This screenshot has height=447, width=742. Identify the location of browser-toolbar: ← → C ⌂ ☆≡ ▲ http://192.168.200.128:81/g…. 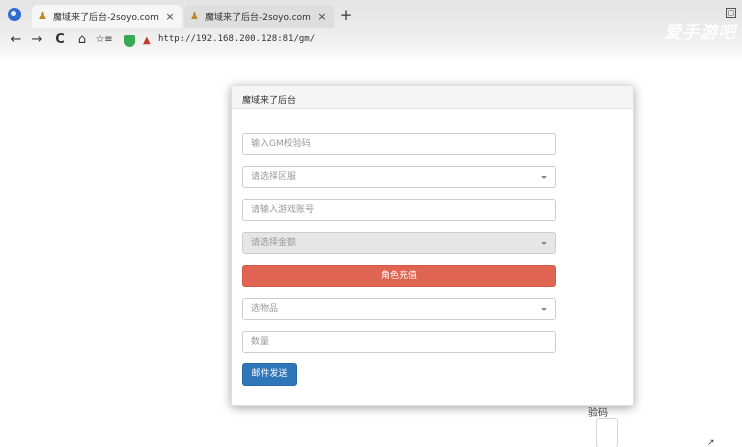
(371, 41).